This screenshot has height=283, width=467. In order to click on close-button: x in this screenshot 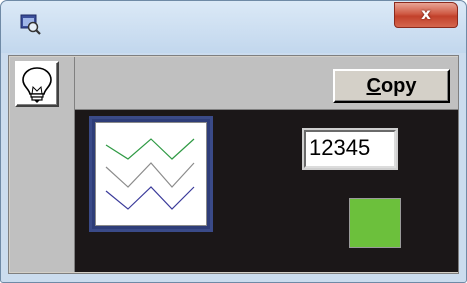, I will do `click(426, 15)`.